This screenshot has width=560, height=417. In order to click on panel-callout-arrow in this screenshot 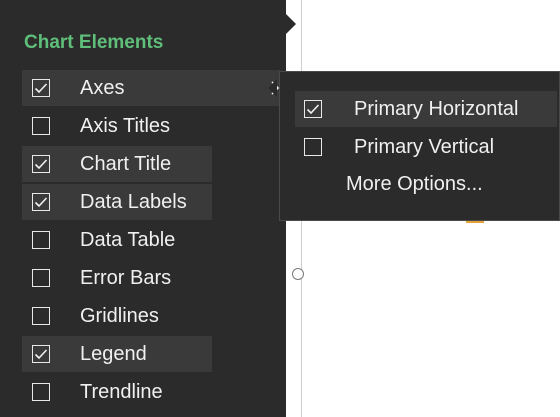, I will do `click(291, 24)`.